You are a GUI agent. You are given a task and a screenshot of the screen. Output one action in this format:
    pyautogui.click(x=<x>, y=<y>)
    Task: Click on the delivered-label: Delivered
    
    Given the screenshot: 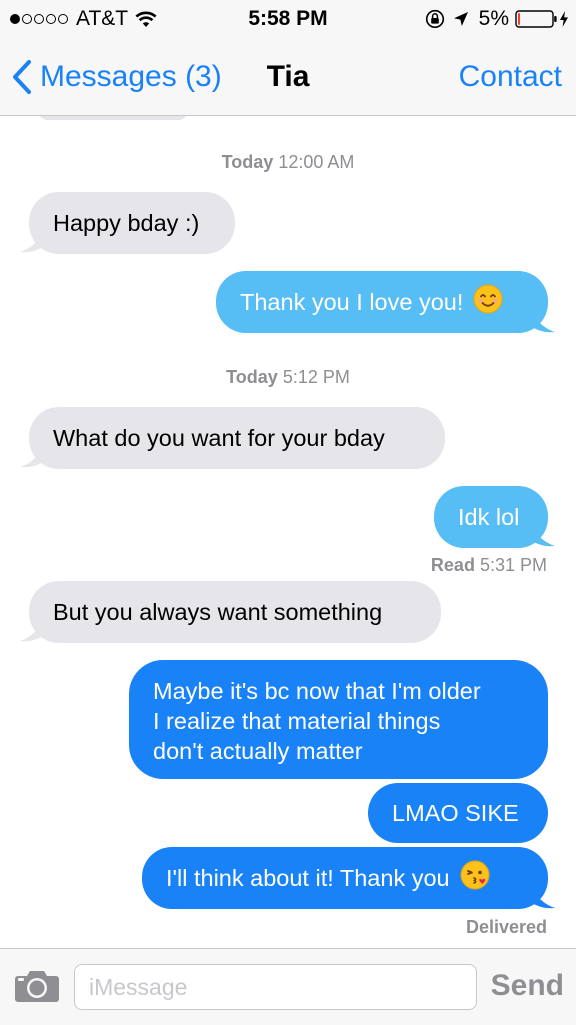 What is the action you would take?
    pyautogui.click(x=506, y=927)
    